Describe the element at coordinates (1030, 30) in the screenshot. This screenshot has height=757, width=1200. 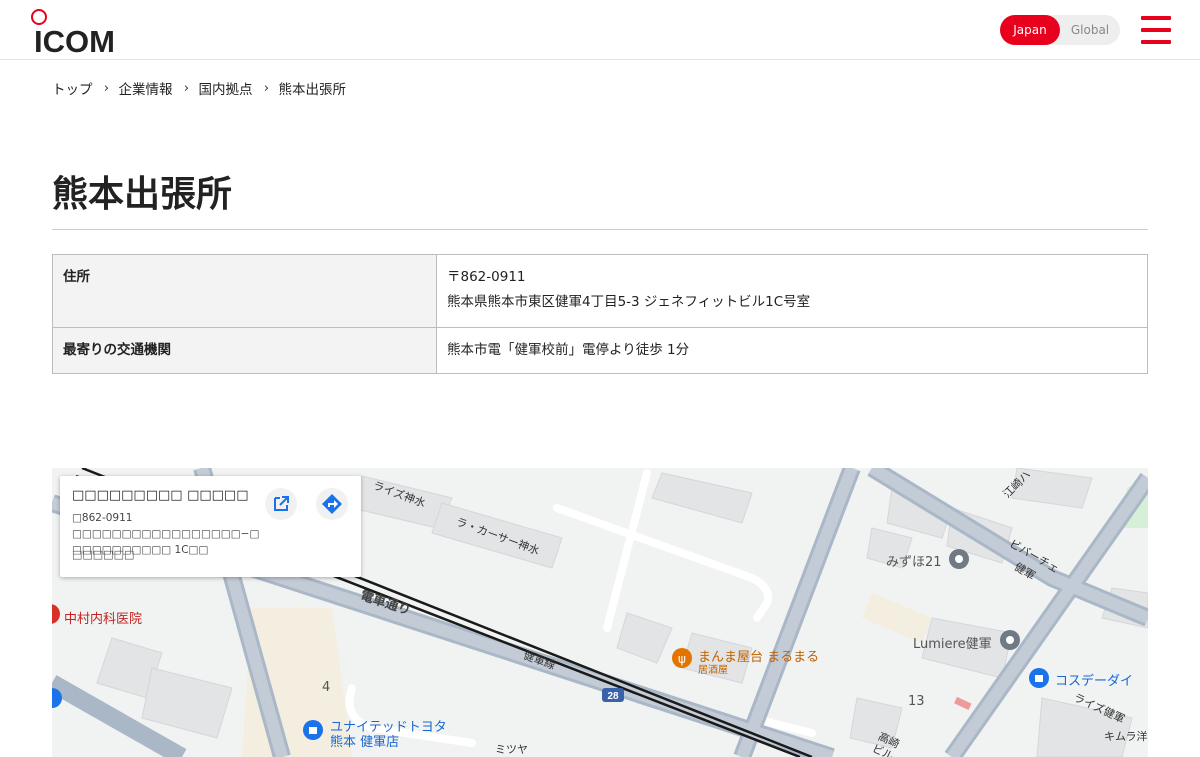
I see `lang-japan-button: Japan` at that location.